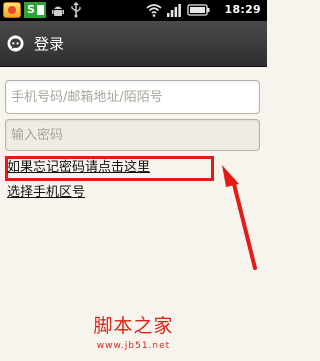  What do you see at coordinates (15, 43) in the screenshot?
I see `momo-logo-icon` at bounding box center [15, 43].